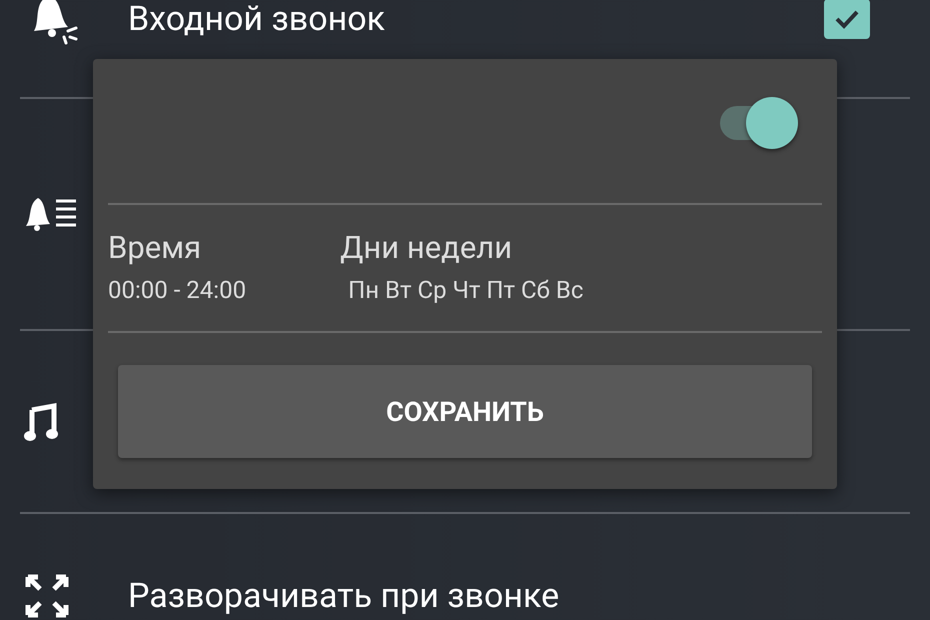 Image resolution: width=930 pixels, height=620 pixels. What do you see at coordinates (41, 422) in the screenshot?
I see `music-note-icon` at bounding box center [41, 422].